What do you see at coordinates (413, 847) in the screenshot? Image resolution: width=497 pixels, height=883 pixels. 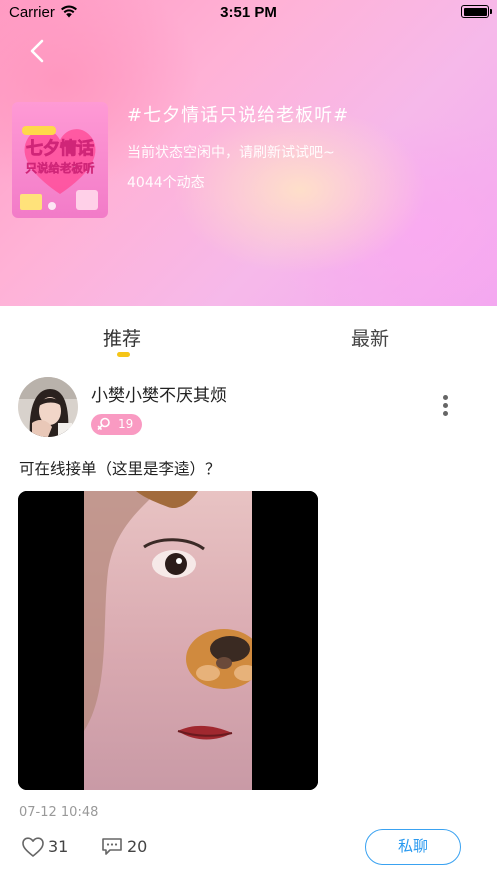 I see `private-chat-button: 私聊` at bounding box center [413, 847].